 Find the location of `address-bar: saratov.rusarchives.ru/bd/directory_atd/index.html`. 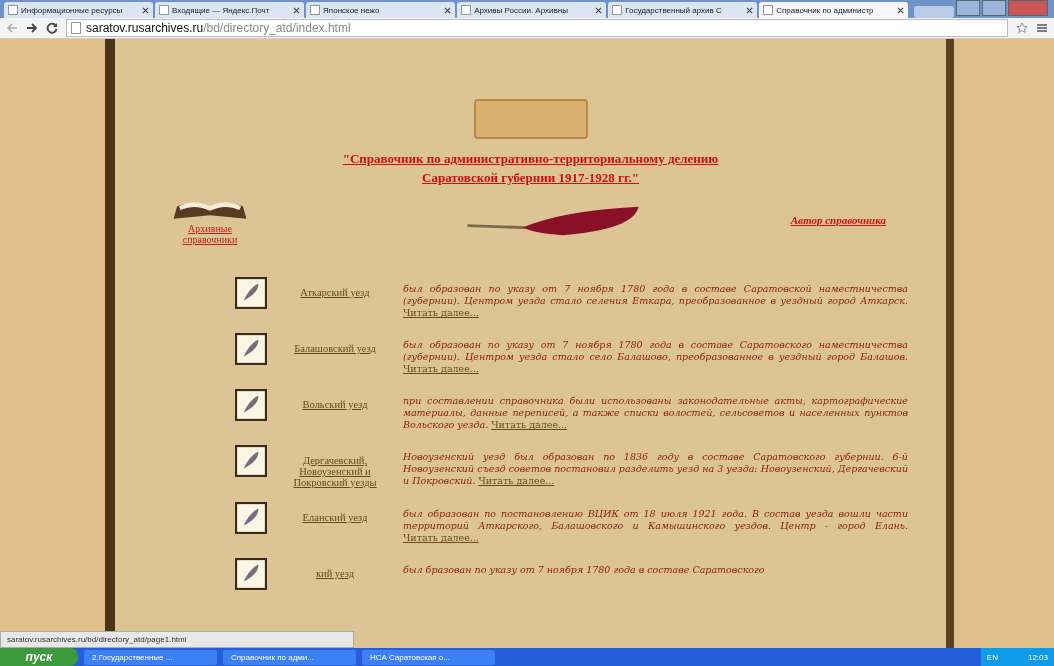

address-bar: saratov.rusarchives.ru/bd/directory_atd/index.html is located at coordinates (537, 28).